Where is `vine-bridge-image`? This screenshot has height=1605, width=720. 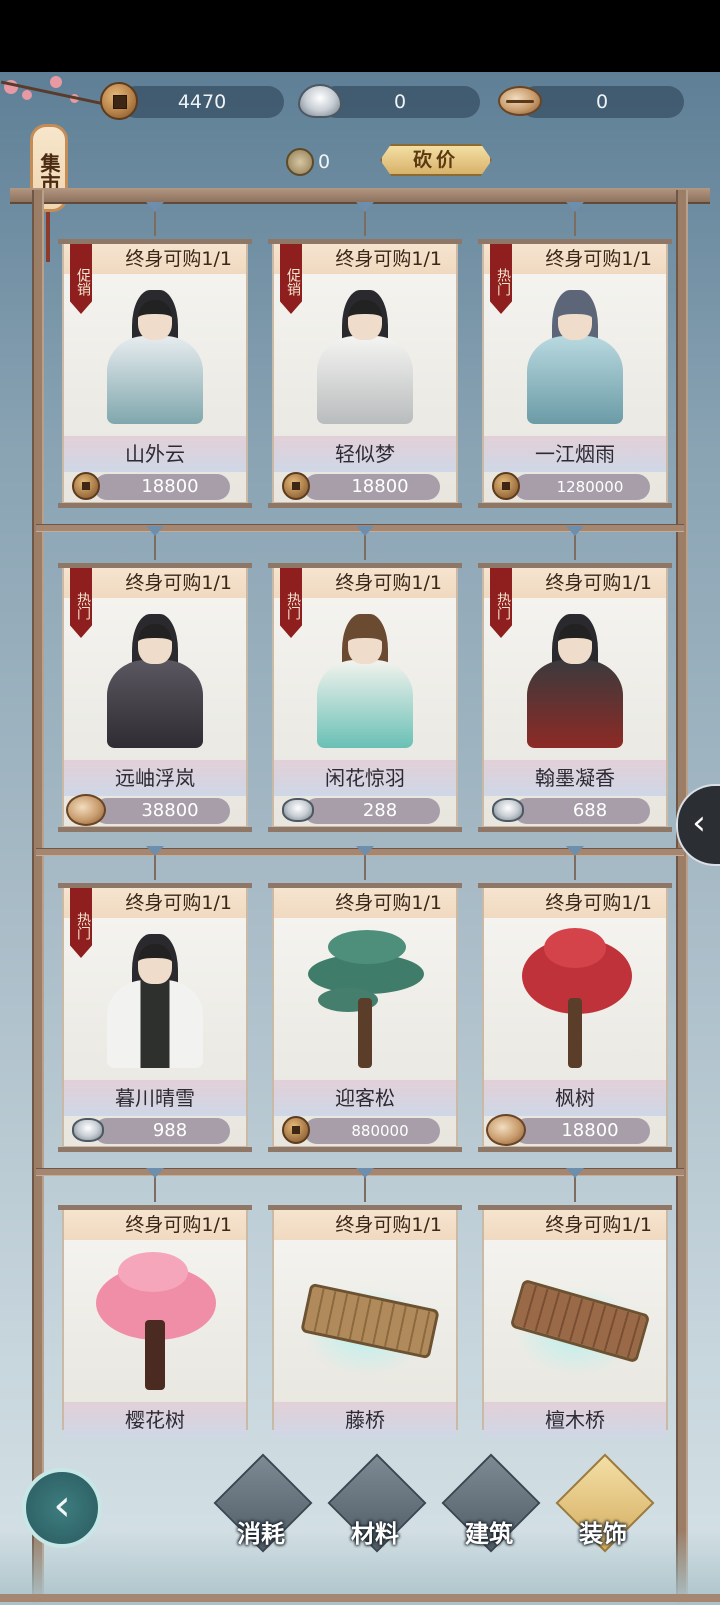
vine-bridge-image is located at coordinates (367, 1321).